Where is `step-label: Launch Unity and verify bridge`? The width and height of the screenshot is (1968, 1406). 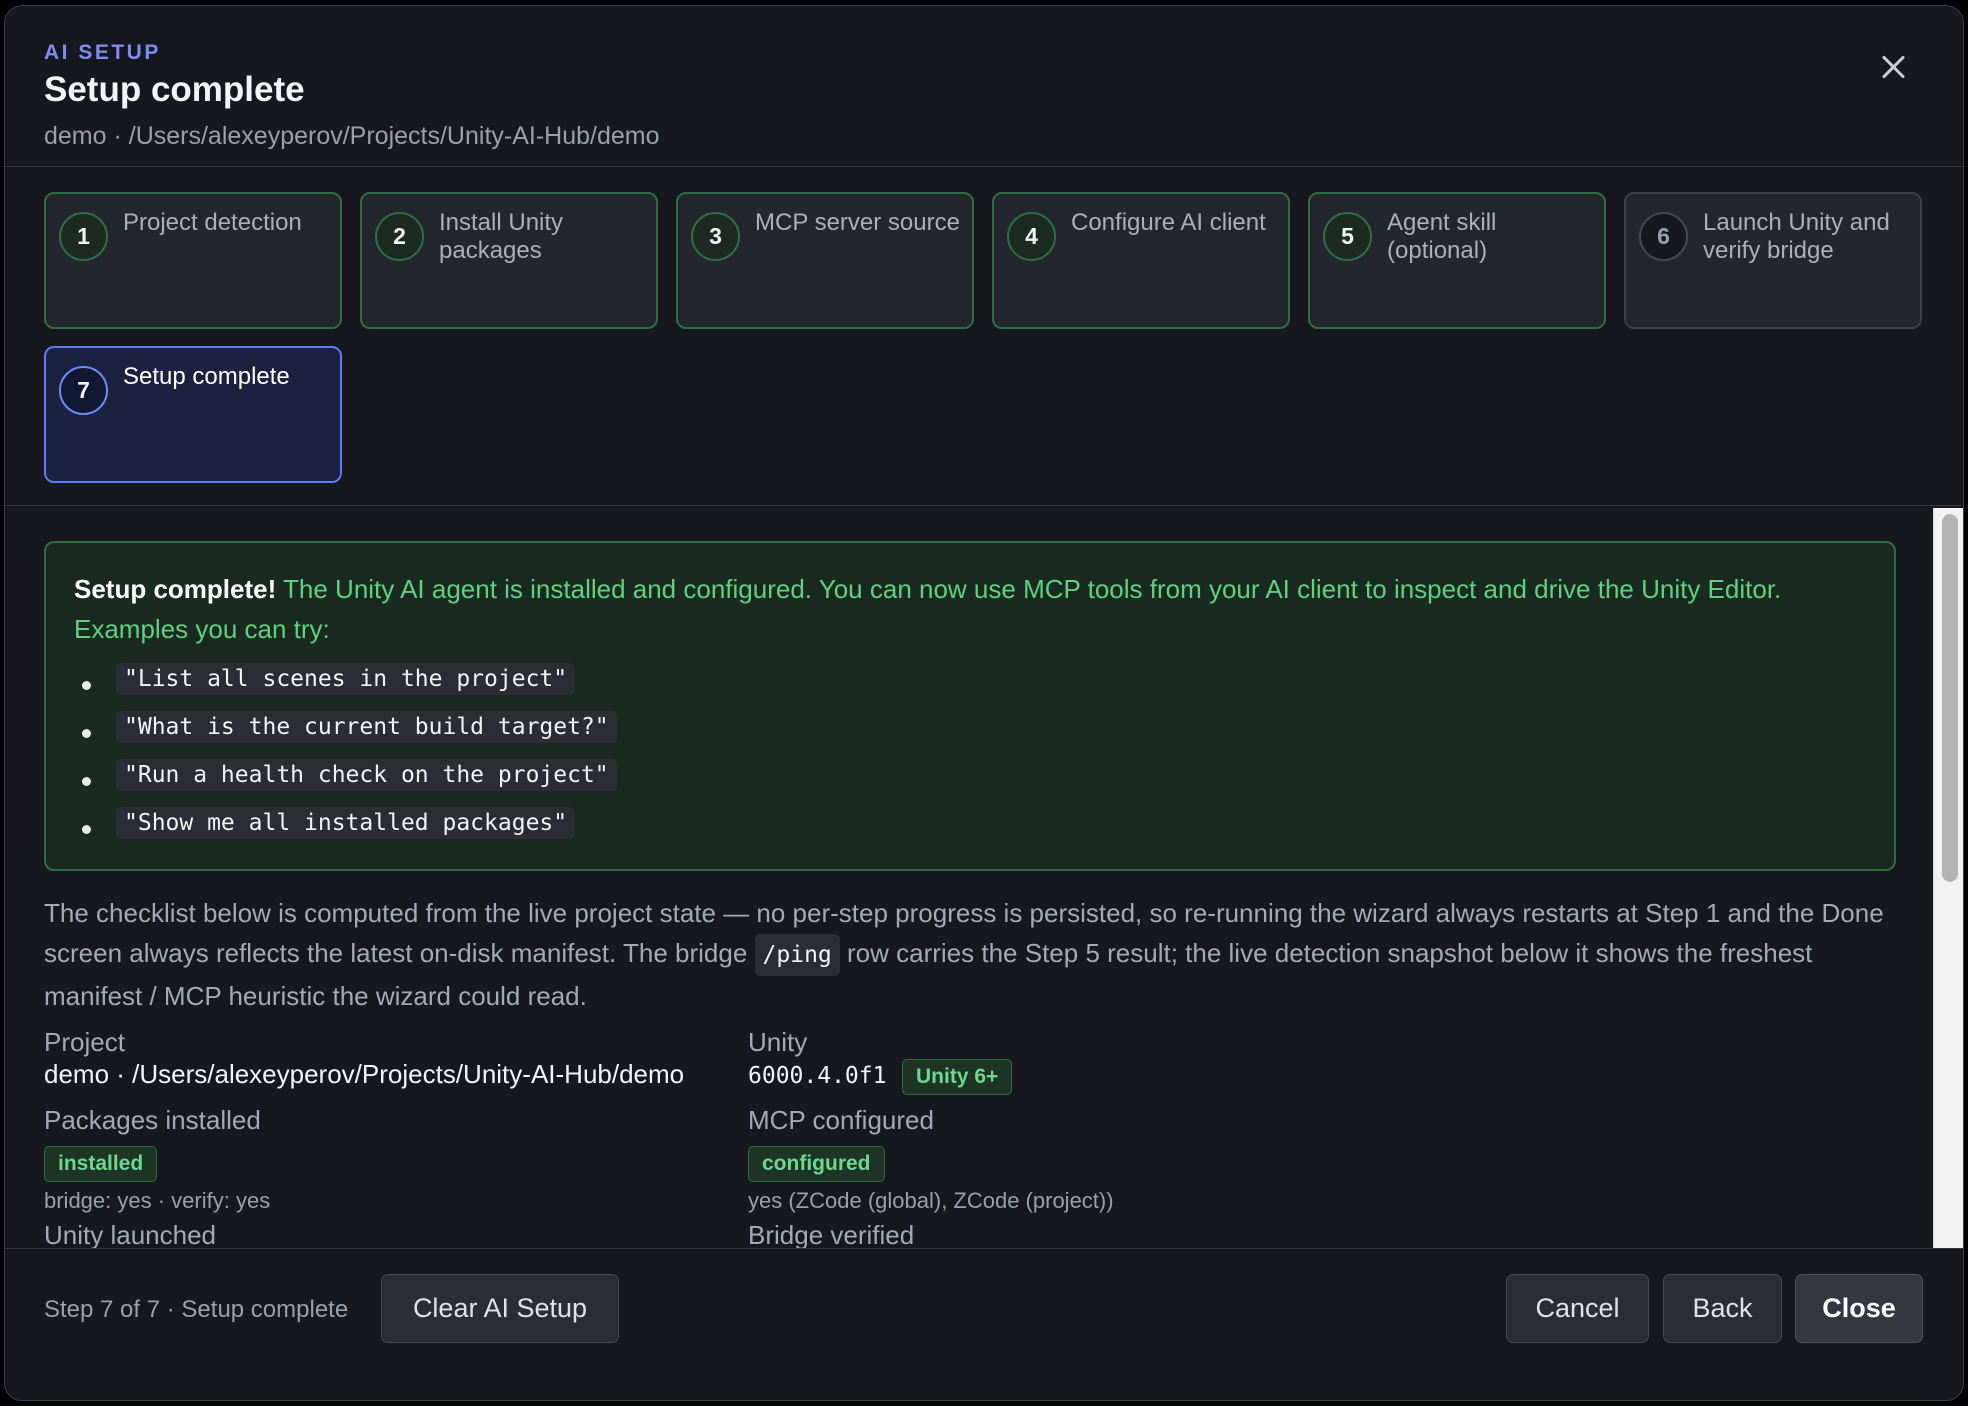 step-label: Launch Unity and verify bridge is located at coordinates (1796, 236).